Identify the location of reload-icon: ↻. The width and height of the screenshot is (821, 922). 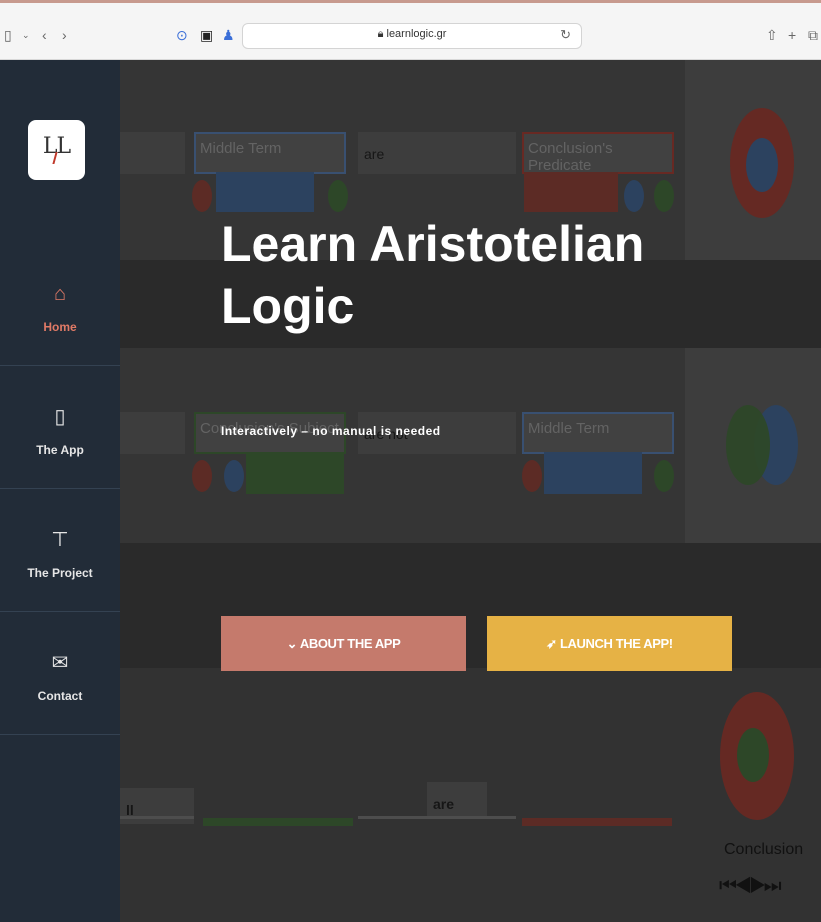
(565, 35).